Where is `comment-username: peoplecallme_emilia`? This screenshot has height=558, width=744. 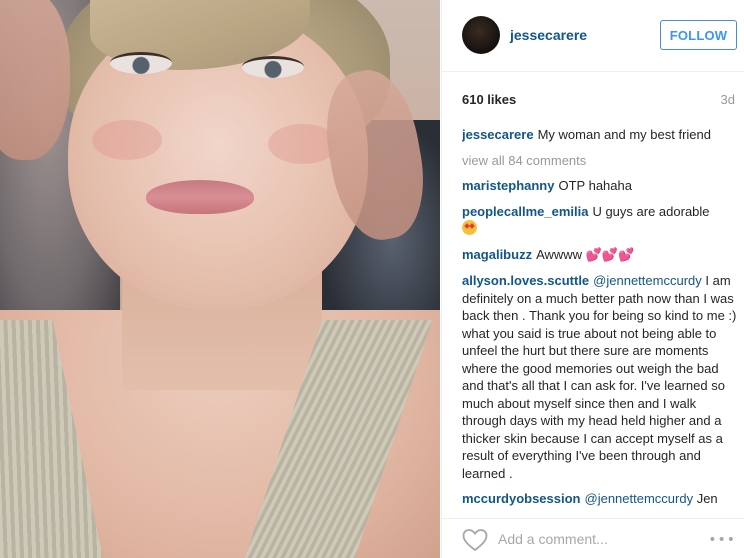
comment-username: peoplecallme_emilia is located at coordinates (525, 211).